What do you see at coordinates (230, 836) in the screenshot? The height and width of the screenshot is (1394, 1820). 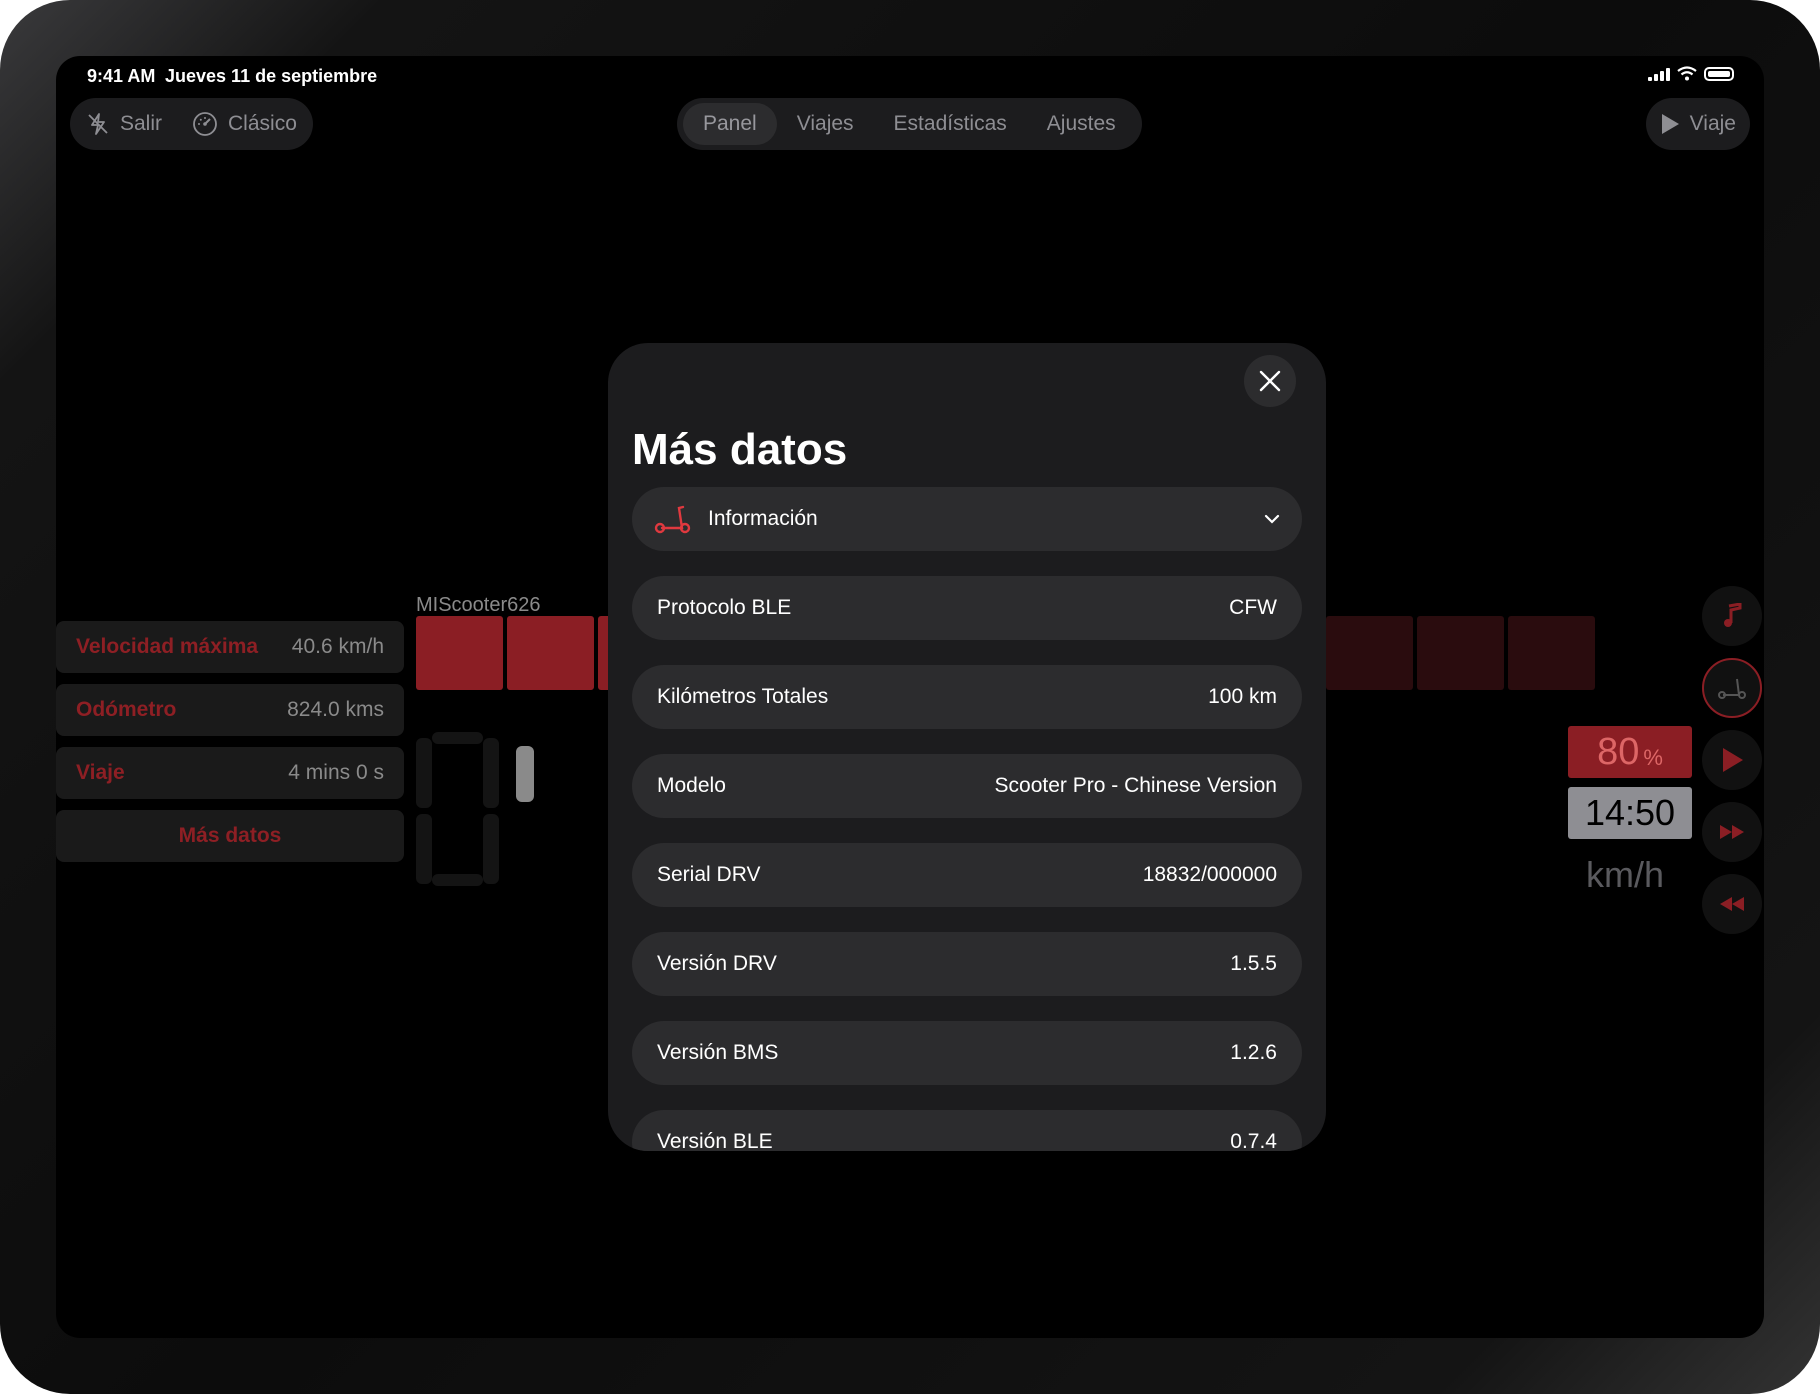 I see `more-data-button: Más datos` at bounding box center [230, 836].